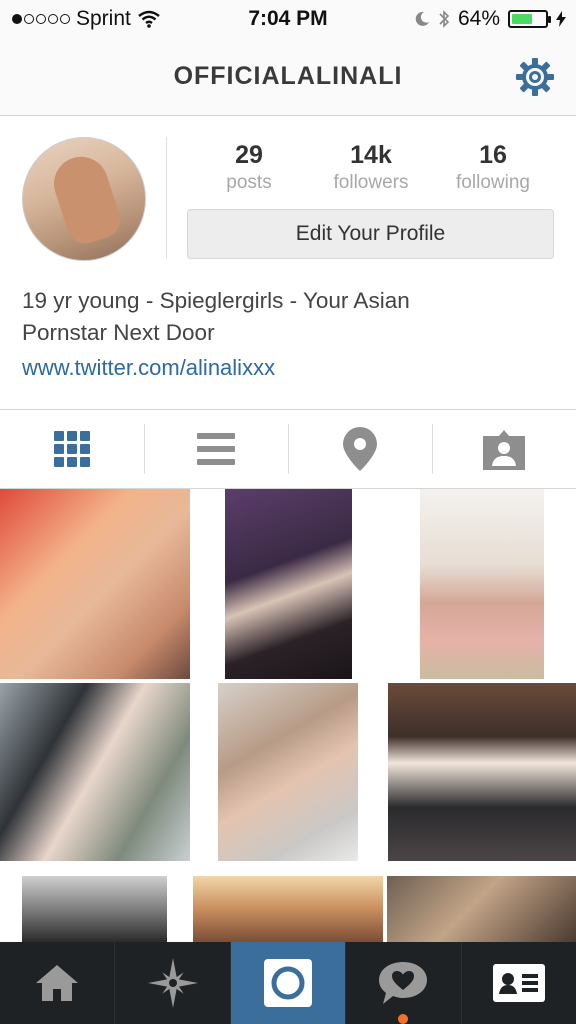 The height and width of the screenshot is (1024, 576). I want to click on moon-icon, so click(422, 18).